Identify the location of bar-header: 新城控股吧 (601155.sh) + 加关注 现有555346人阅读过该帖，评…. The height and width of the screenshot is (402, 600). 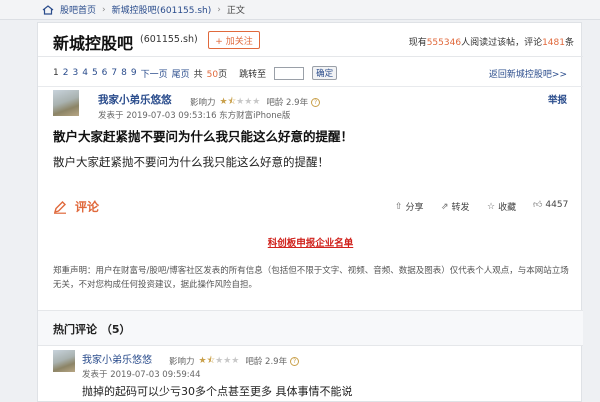
(310, 40).